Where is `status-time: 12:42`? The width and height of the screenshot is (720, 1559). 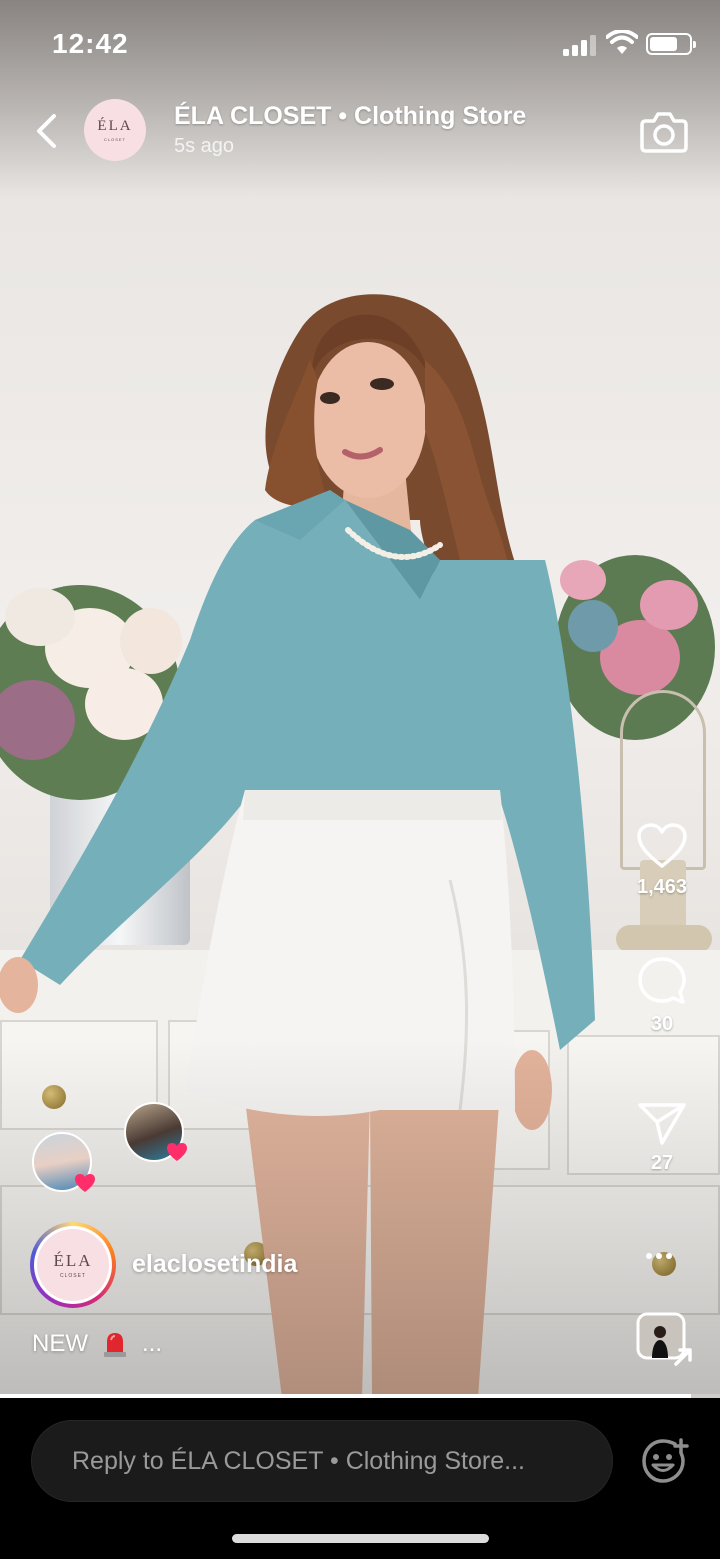
status-time: 12:42 is located at coordinates (90, 43).